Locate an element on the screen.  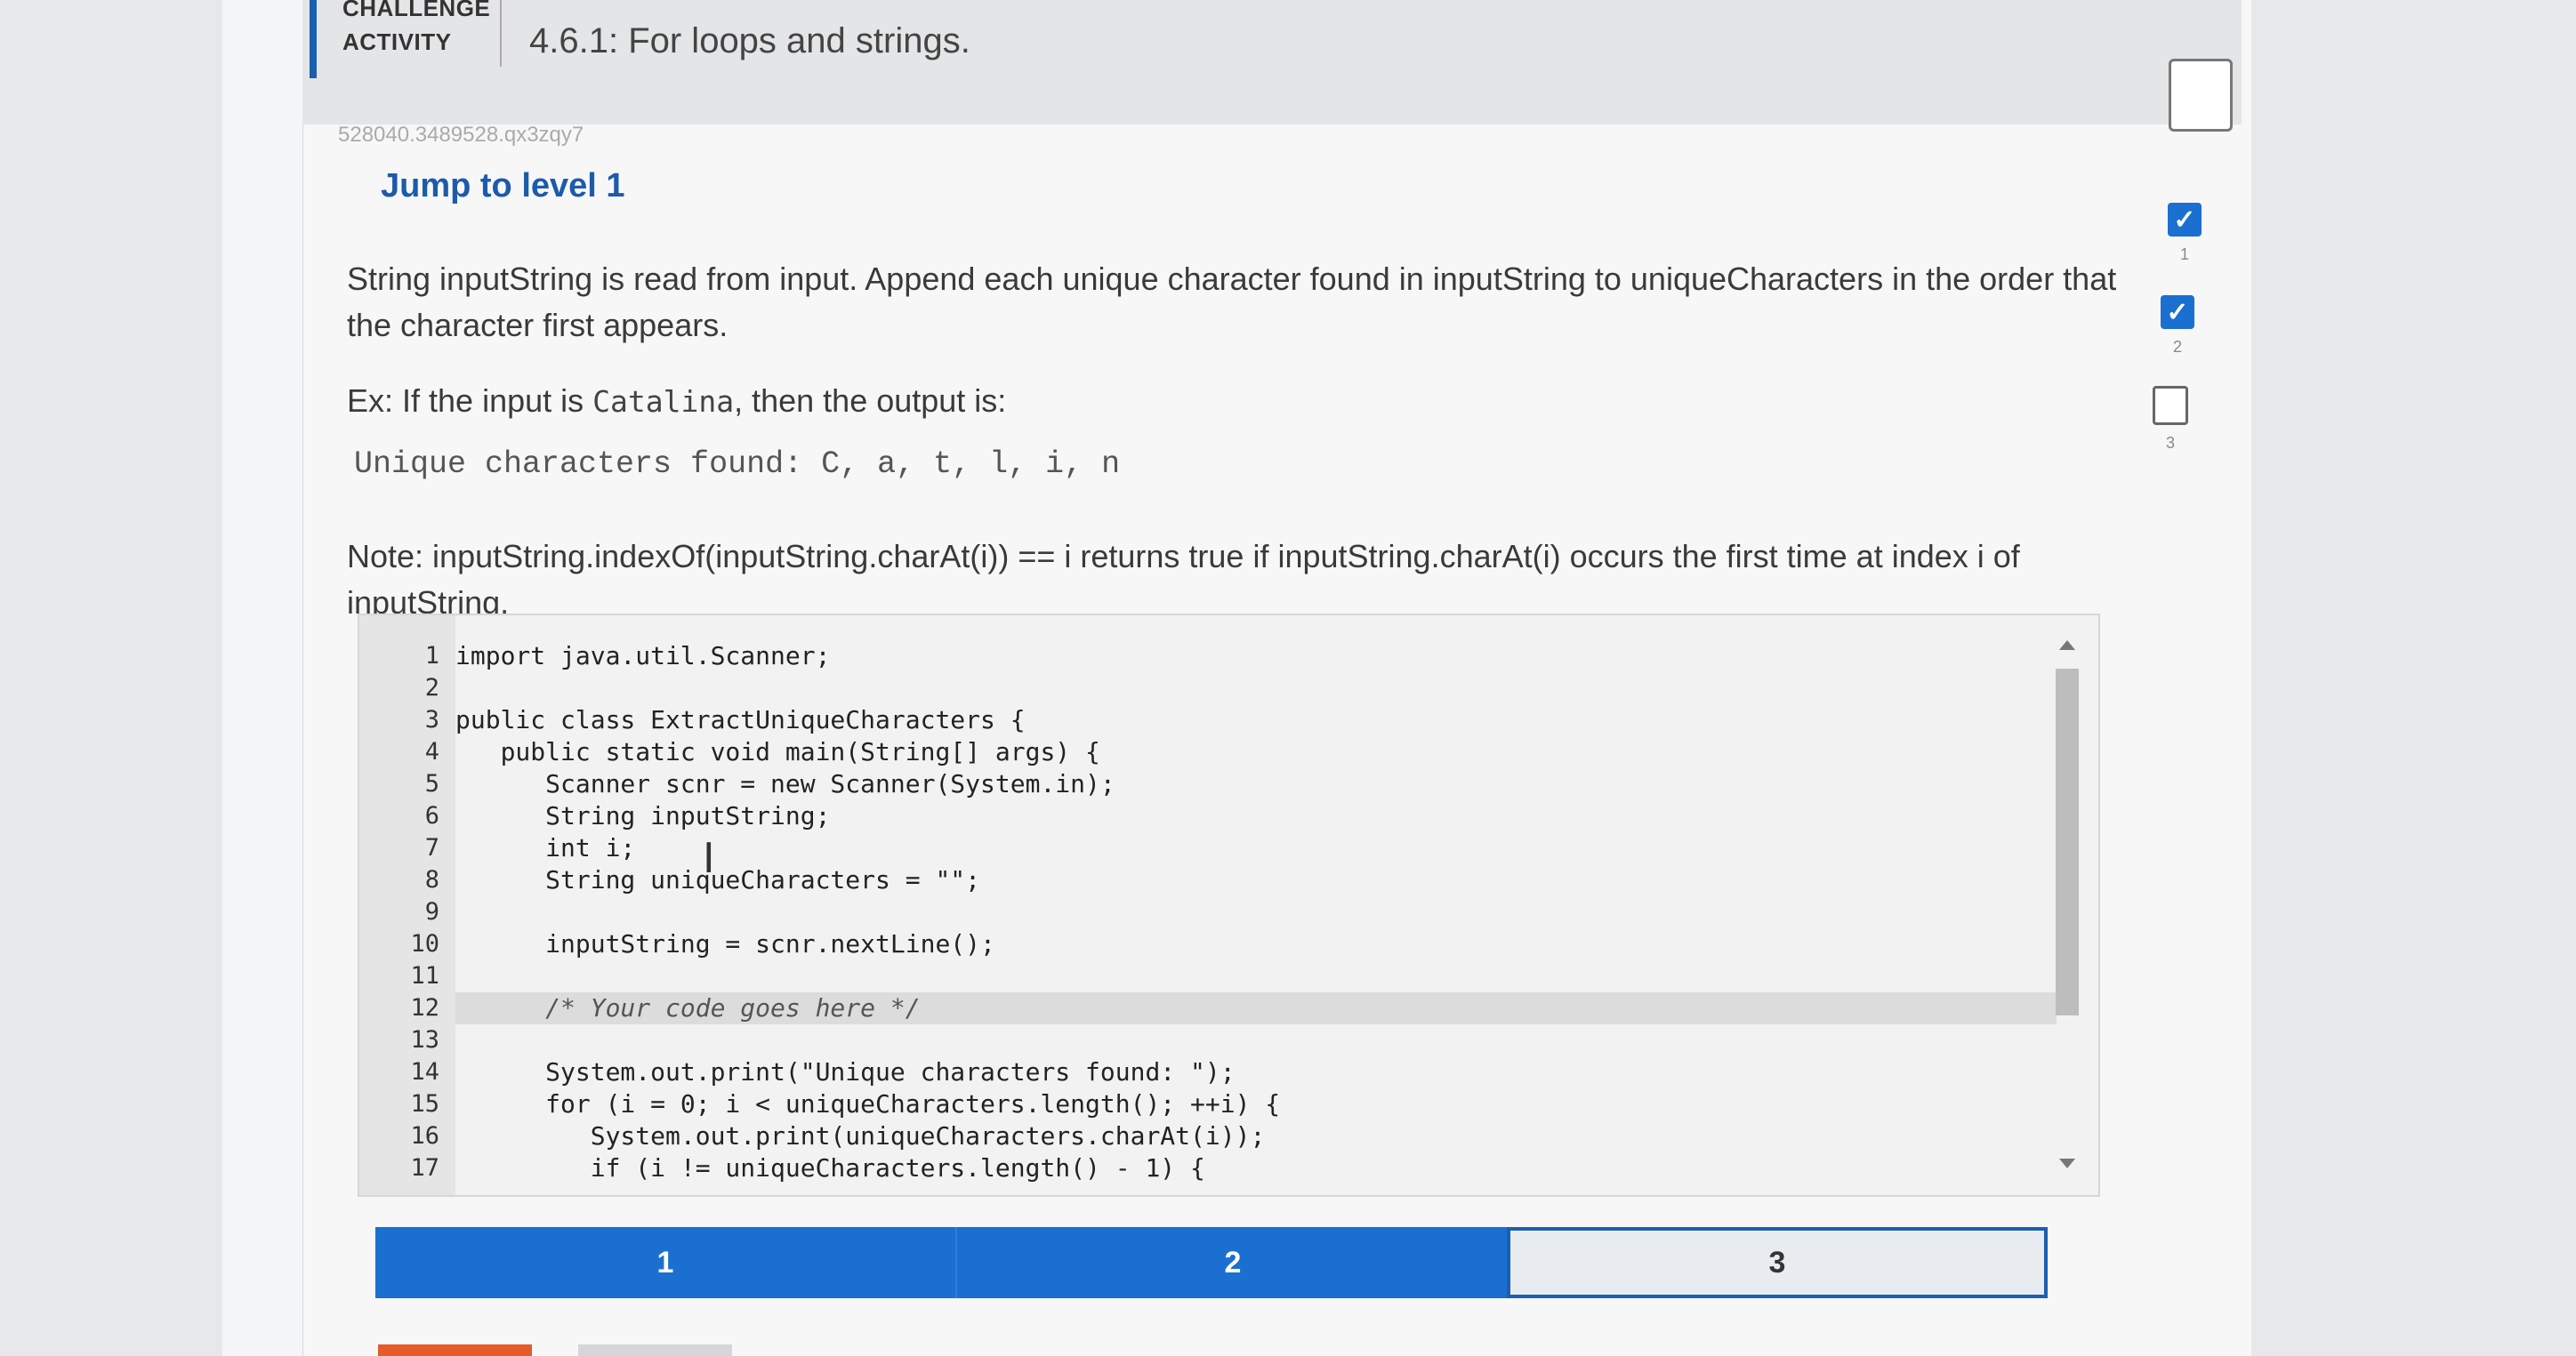
code-text: inputString = scnr.nextLine(); is located at coordinates (725, 944).